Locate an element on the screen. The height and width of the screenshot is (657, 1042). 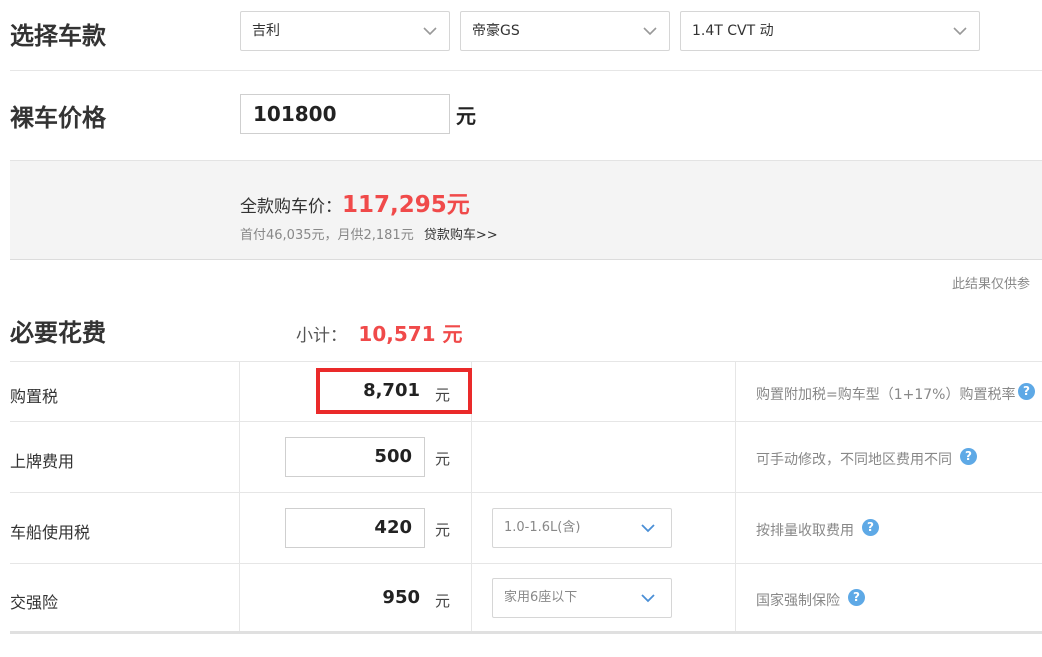
displacement-select: 1.0-1.6L(含) is located at coordinates (582, 528).